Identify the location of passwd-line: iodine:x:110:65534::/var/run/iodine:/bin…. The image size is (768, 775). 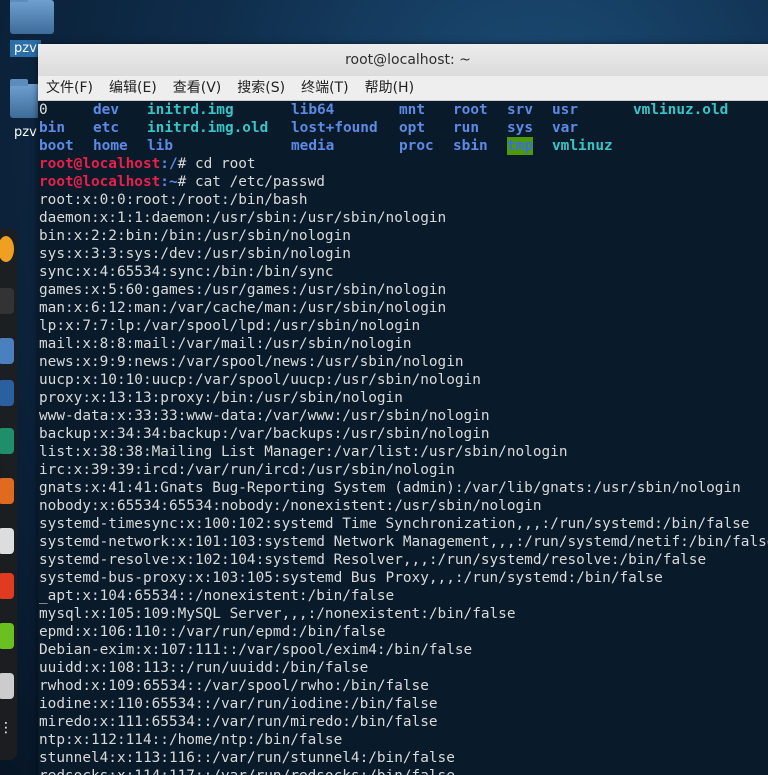
(238, 704).